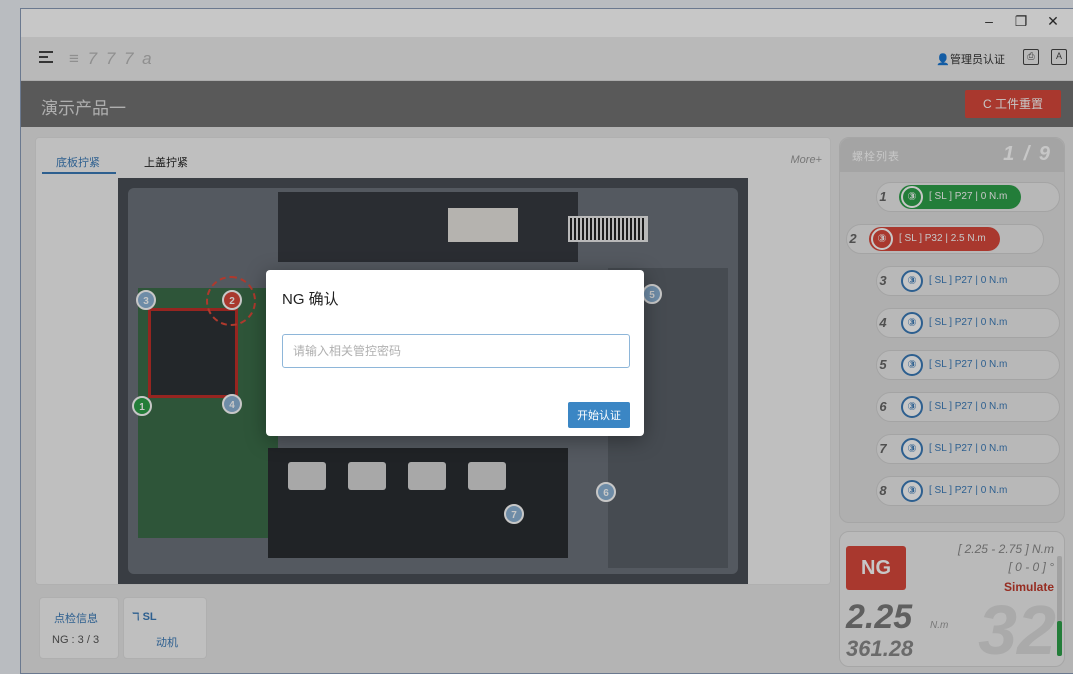 This screenshot has width=1073, height=674. Describe the element at coordinates (310, 299) in the screenshot. I see `dialog-title: NG 确认` at that location.